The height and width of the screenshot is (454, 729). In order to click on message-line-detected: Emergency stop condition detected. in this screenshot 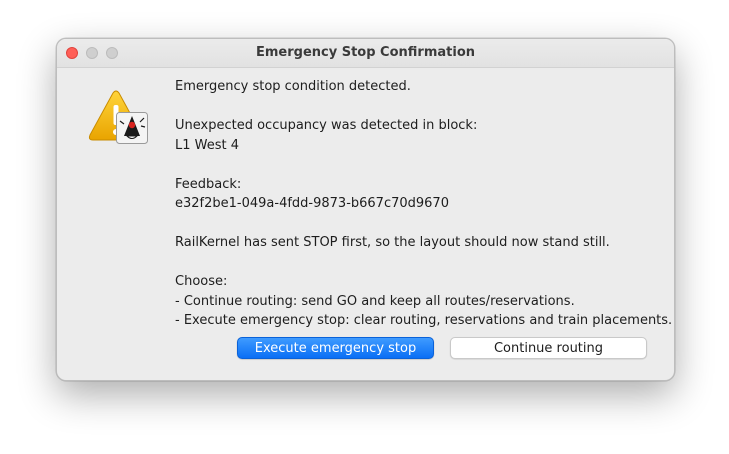, I will do `click(293, 86)`.